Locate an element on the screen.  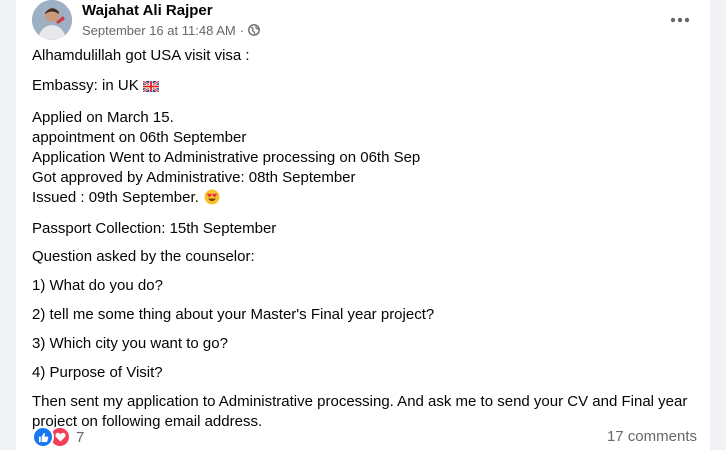
post-line: 4) Purpose of Visit? is located at coordinates (97, 372).